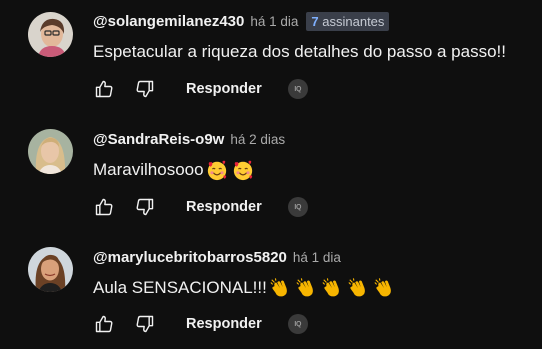 The image size is (542, 349). I want to click on author-name: @SandraReis-o9w, so click(158, 139).